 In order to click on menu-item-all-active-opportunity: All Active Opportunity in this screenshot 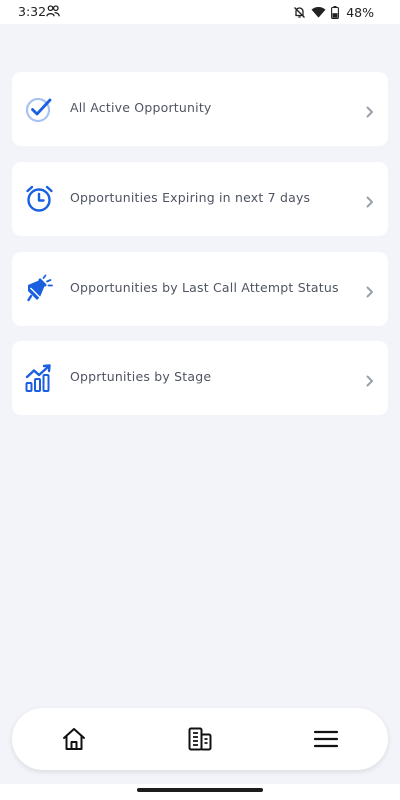, I will do `click(200, 109)`.